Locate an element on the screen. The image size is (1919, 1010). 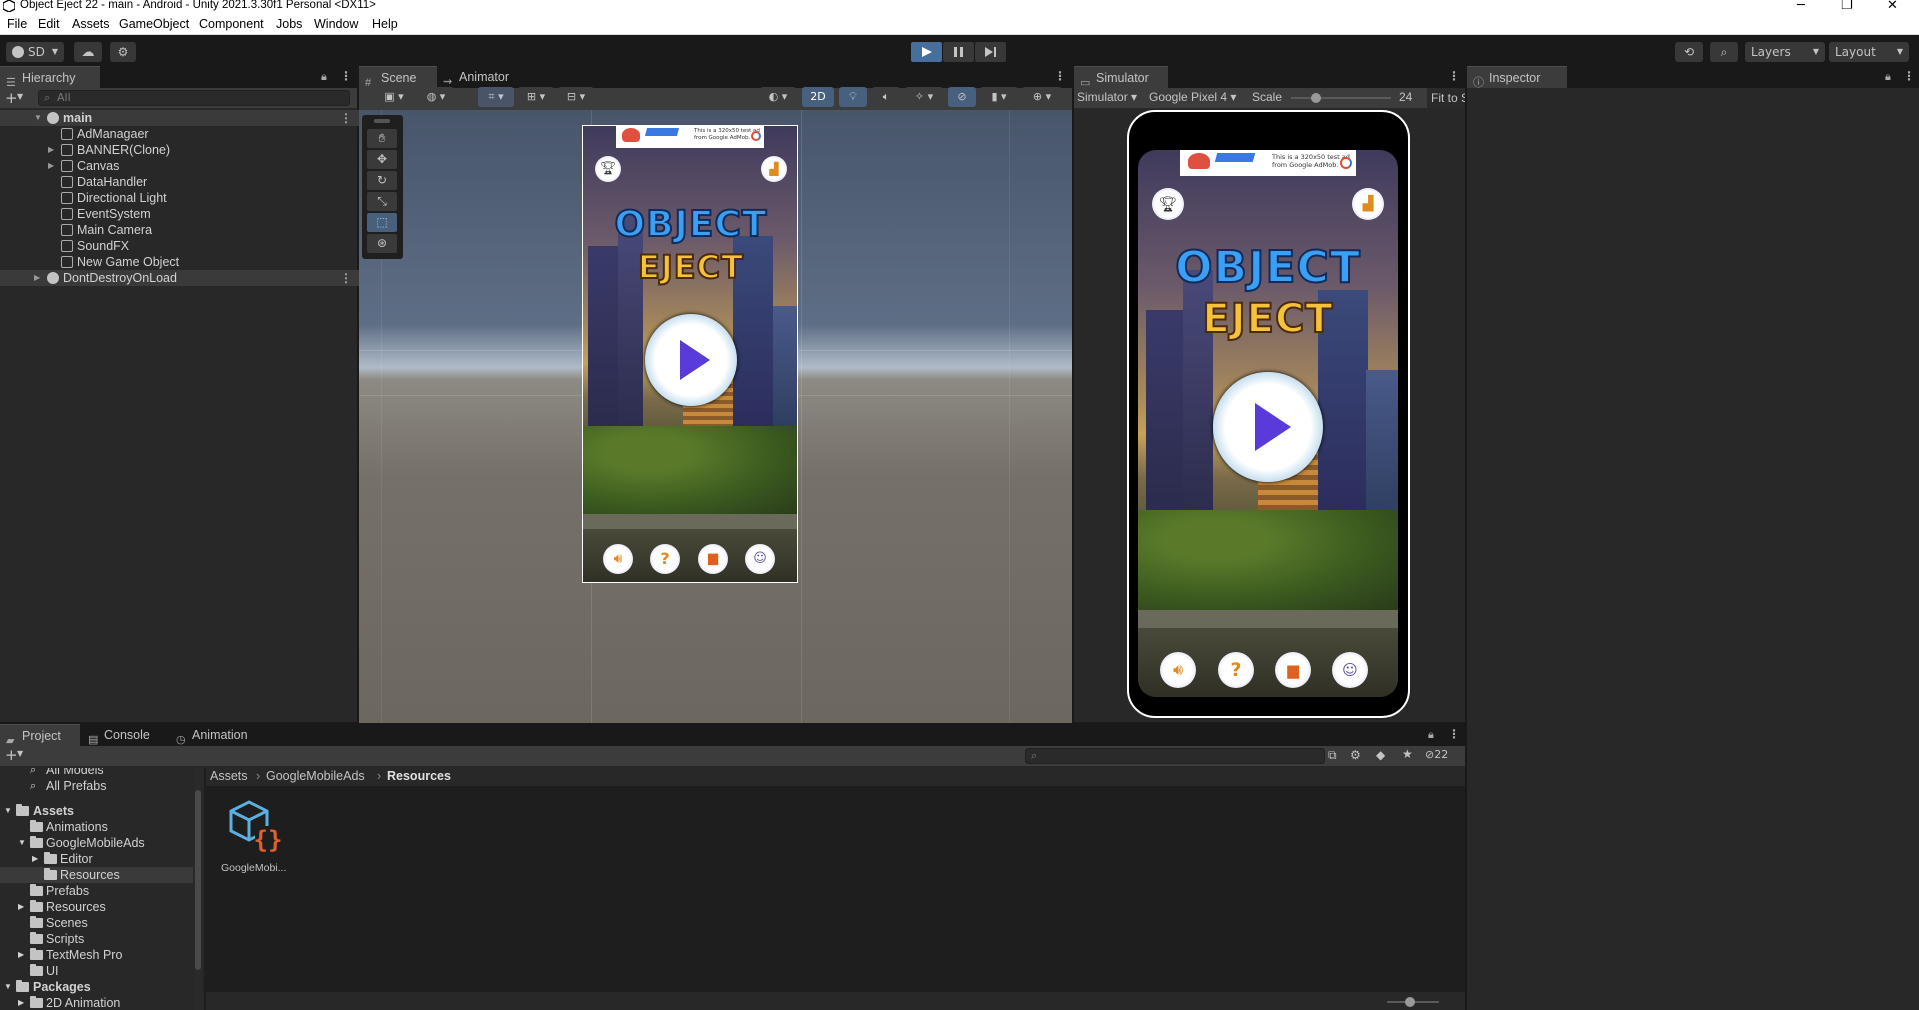
favorite-item: ⌕ All Models is located at coordinates (96, 773).